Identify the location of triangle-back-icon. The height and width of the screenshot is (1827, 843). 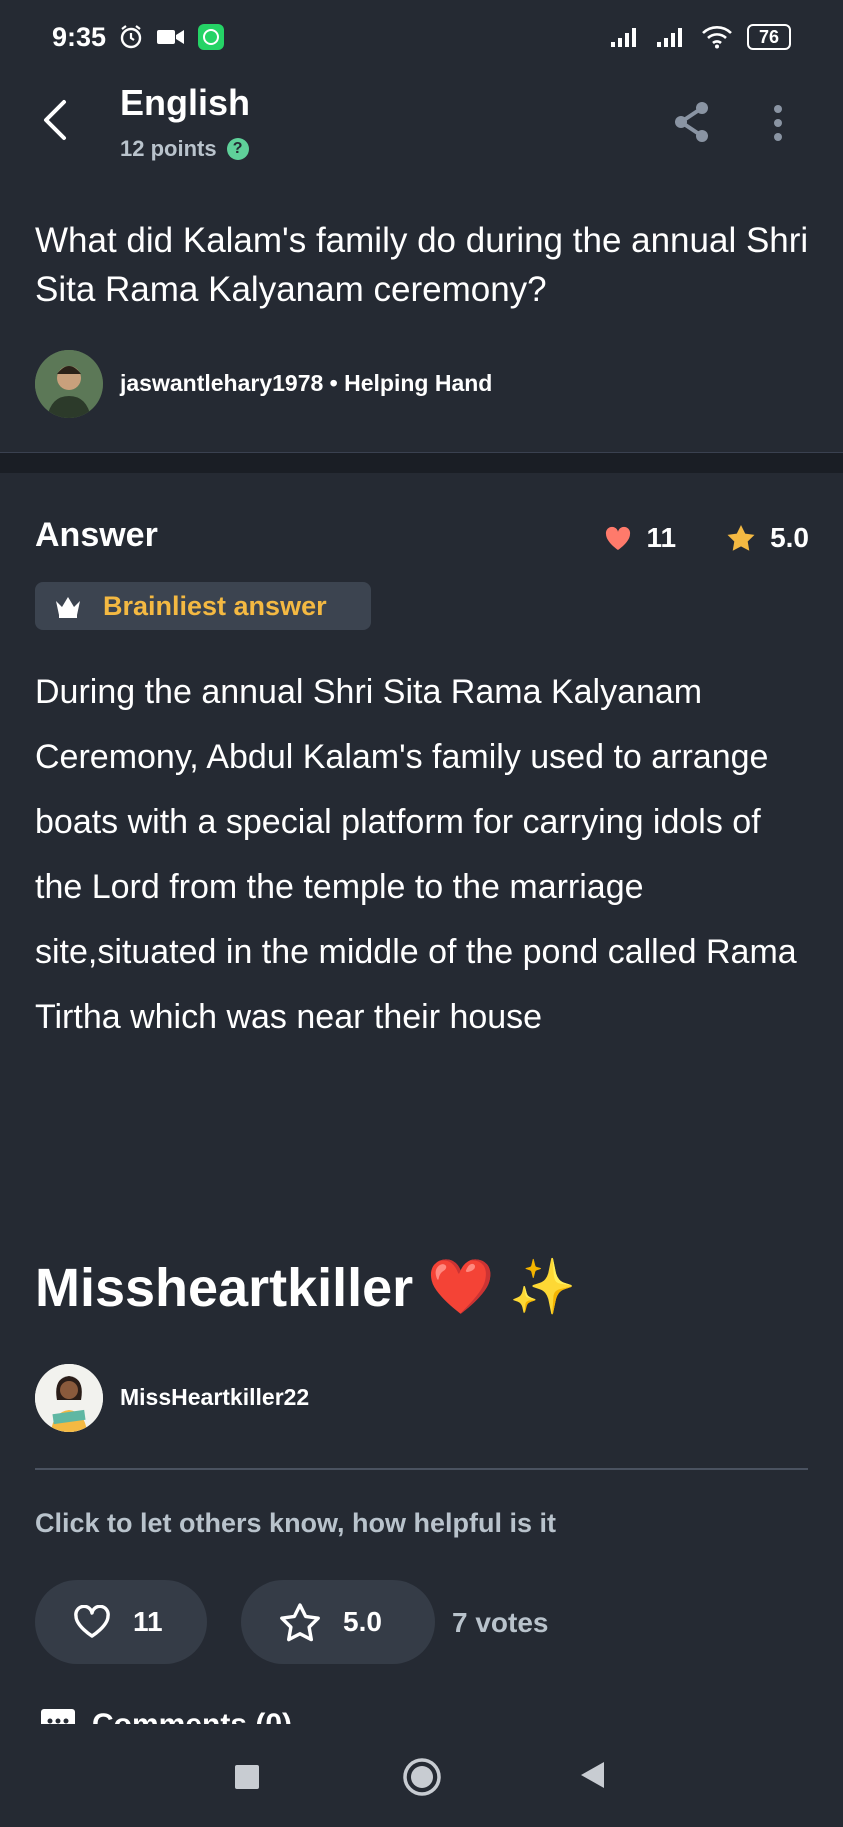
(592, 1775).